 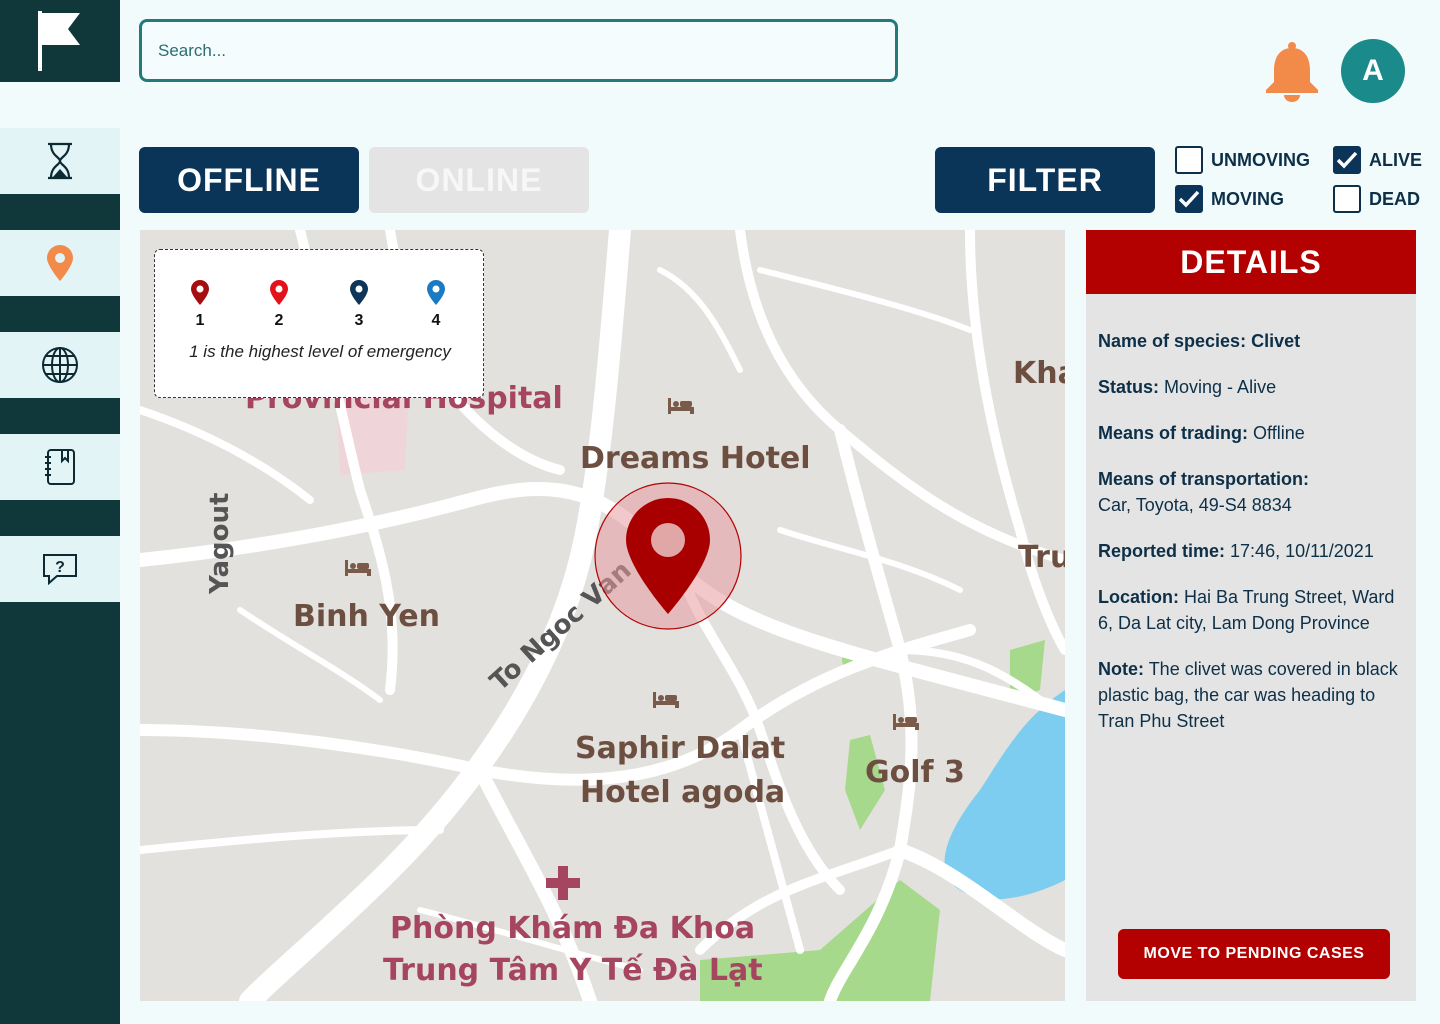 I want to click on checkbox-label: ALIVE, so click(x=1396, y=159).